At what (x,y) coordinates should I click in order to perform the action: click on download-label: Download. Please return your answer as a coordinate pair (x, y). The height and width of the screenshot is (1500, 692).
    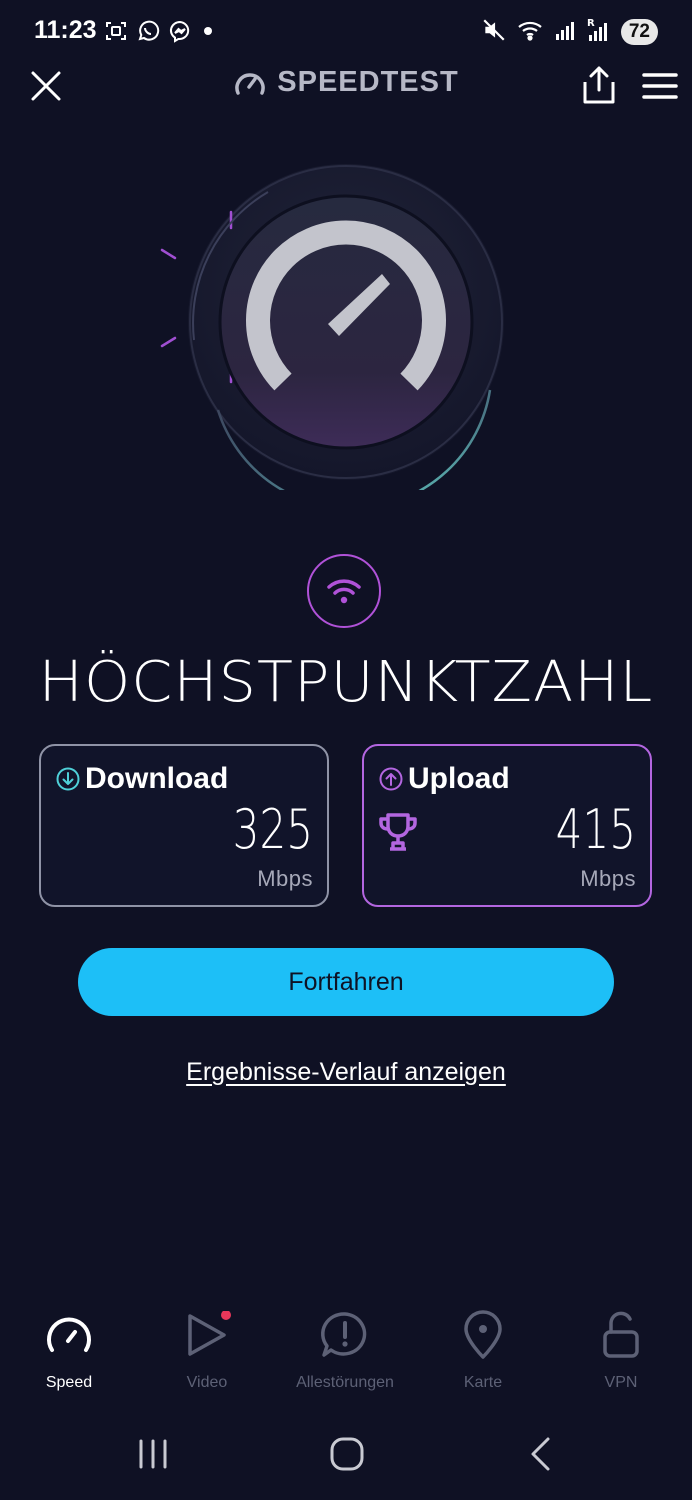
    Looking at the image, I should click on (157, 778).